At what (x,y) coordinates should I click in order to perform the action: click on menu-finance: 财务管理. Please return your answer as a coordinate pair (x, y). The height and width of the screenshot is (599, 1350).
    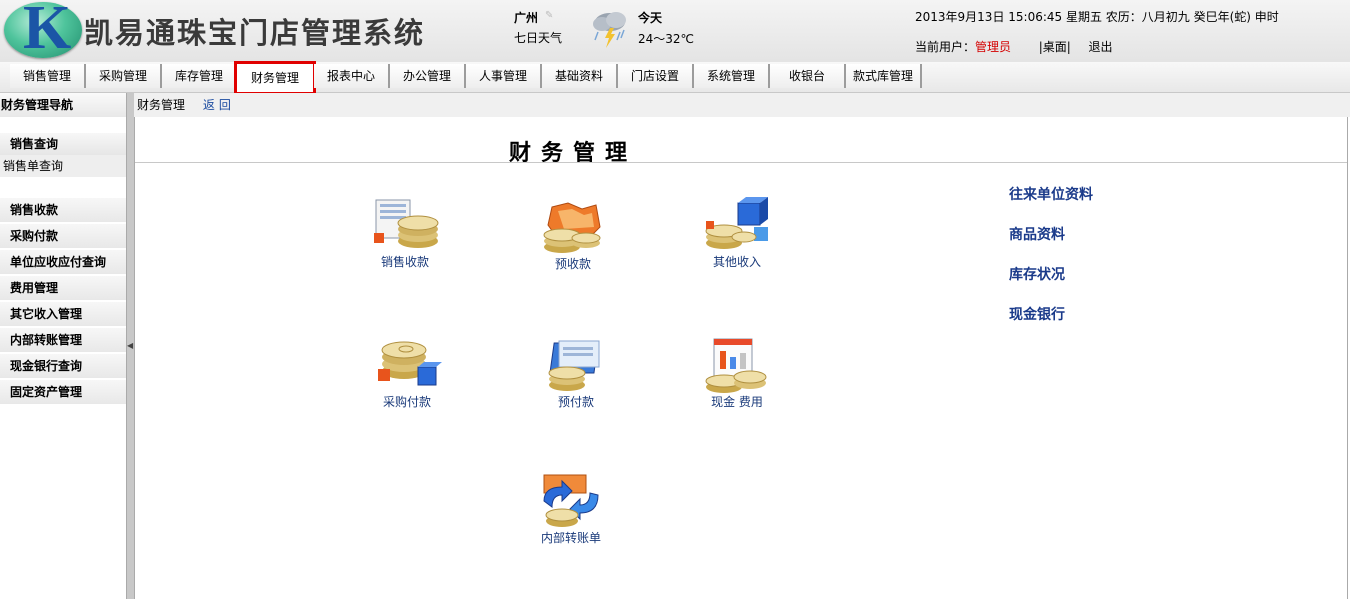
    Looking at the image, I should click on (275, 78).